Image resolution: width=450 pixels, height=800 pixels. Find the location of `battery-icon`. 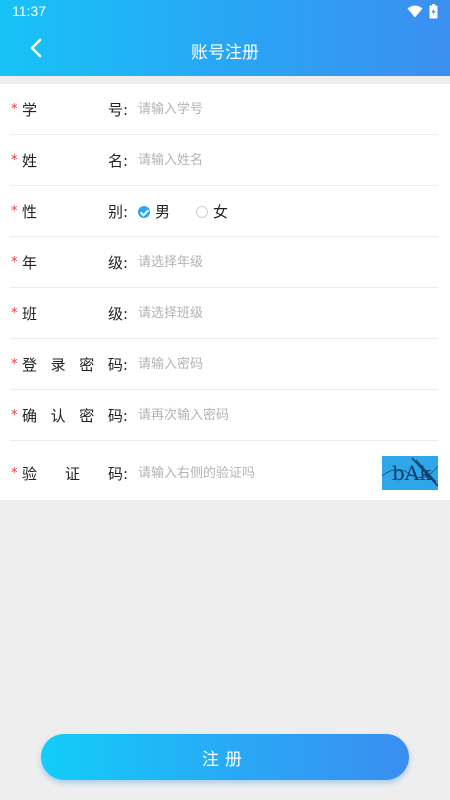

battery-icon is located at coordinates (433, 11).